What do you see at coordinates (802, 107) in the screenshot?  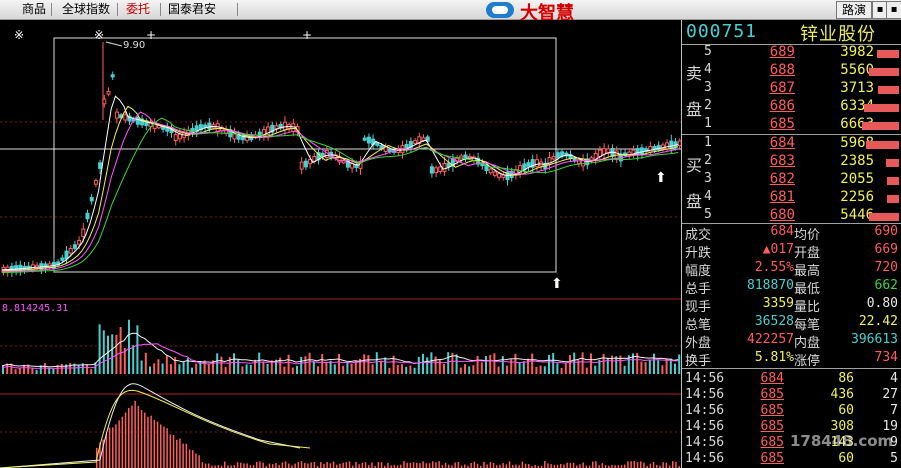 I see `sell-row-2: 2 686 6334` at bounding box center [802, 107].